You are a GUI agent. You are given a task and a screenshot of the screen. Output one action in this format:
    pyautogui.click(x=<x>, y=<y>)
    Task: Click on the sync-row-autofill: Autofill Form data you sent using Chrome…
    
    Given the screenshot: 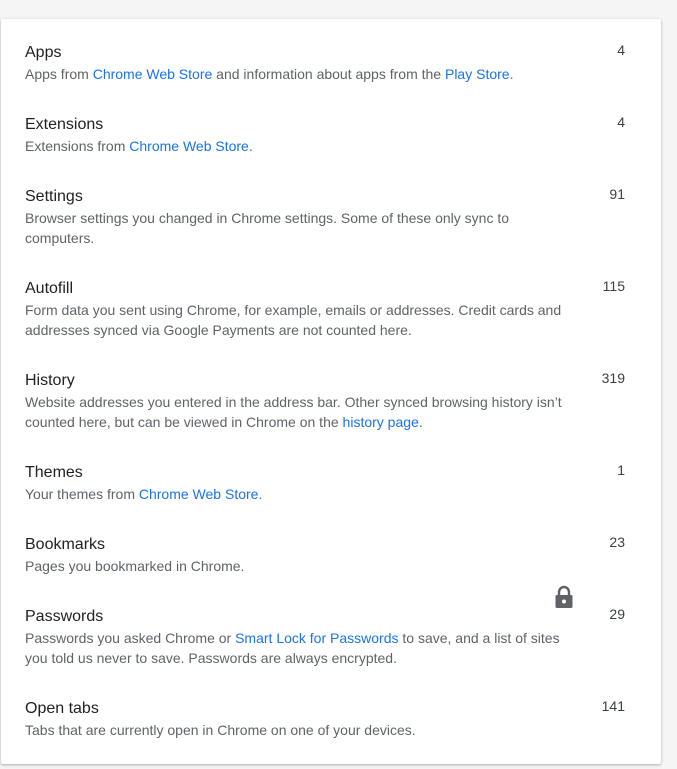 What is the action you would take?
    pyautogui.click(x=331, y=296)
    